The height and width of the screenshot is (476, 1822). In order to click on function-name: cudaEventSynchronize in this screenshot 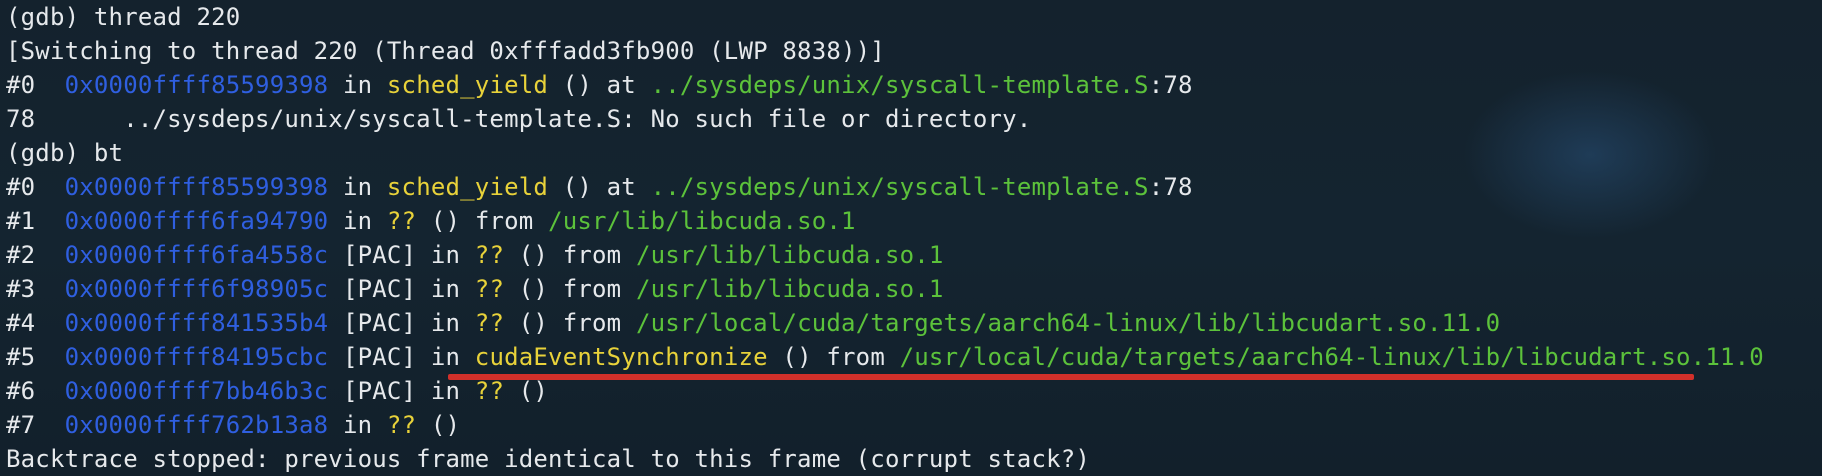, I will do `click(621, 357)`.